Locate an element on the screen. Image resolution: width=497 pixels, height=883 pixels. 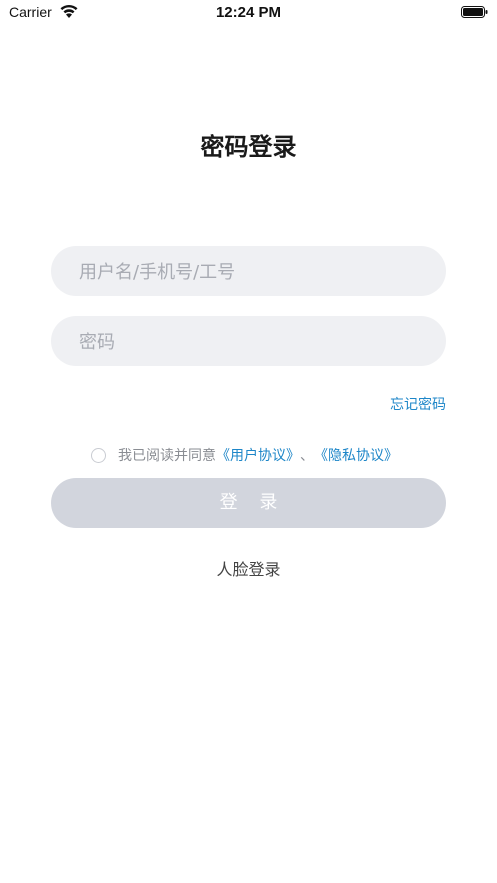
password-input is located at coordinates (250, 342).